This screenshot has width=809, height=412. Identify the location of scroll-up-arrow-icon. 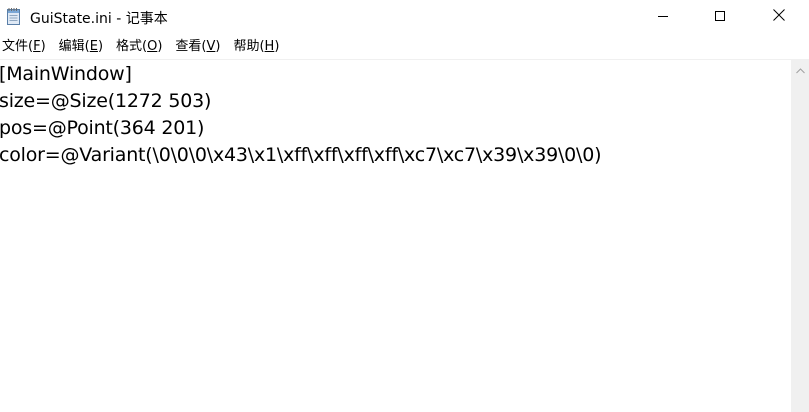
(800, 68).